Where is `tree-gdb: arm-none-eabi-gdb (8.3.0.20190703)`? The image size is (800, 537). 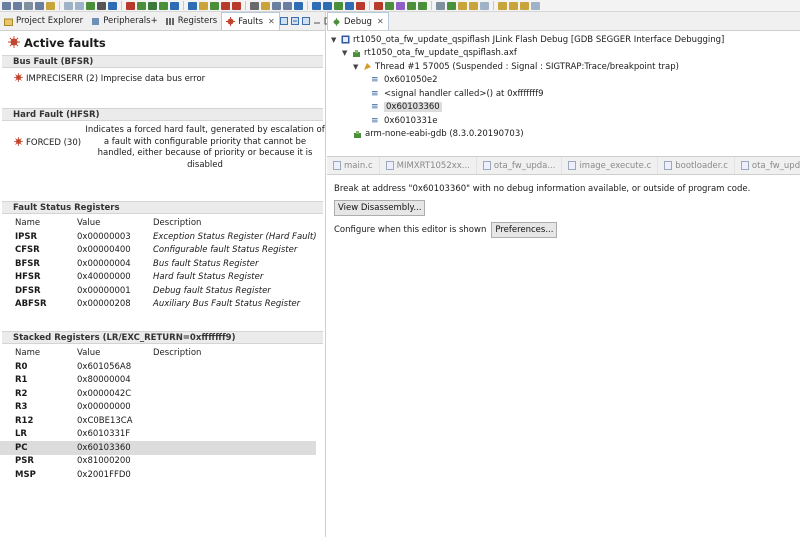 tree-gdb: arm-none-eabi-gdb (8.3.0.20190703) is located at coordinates (563, 135).